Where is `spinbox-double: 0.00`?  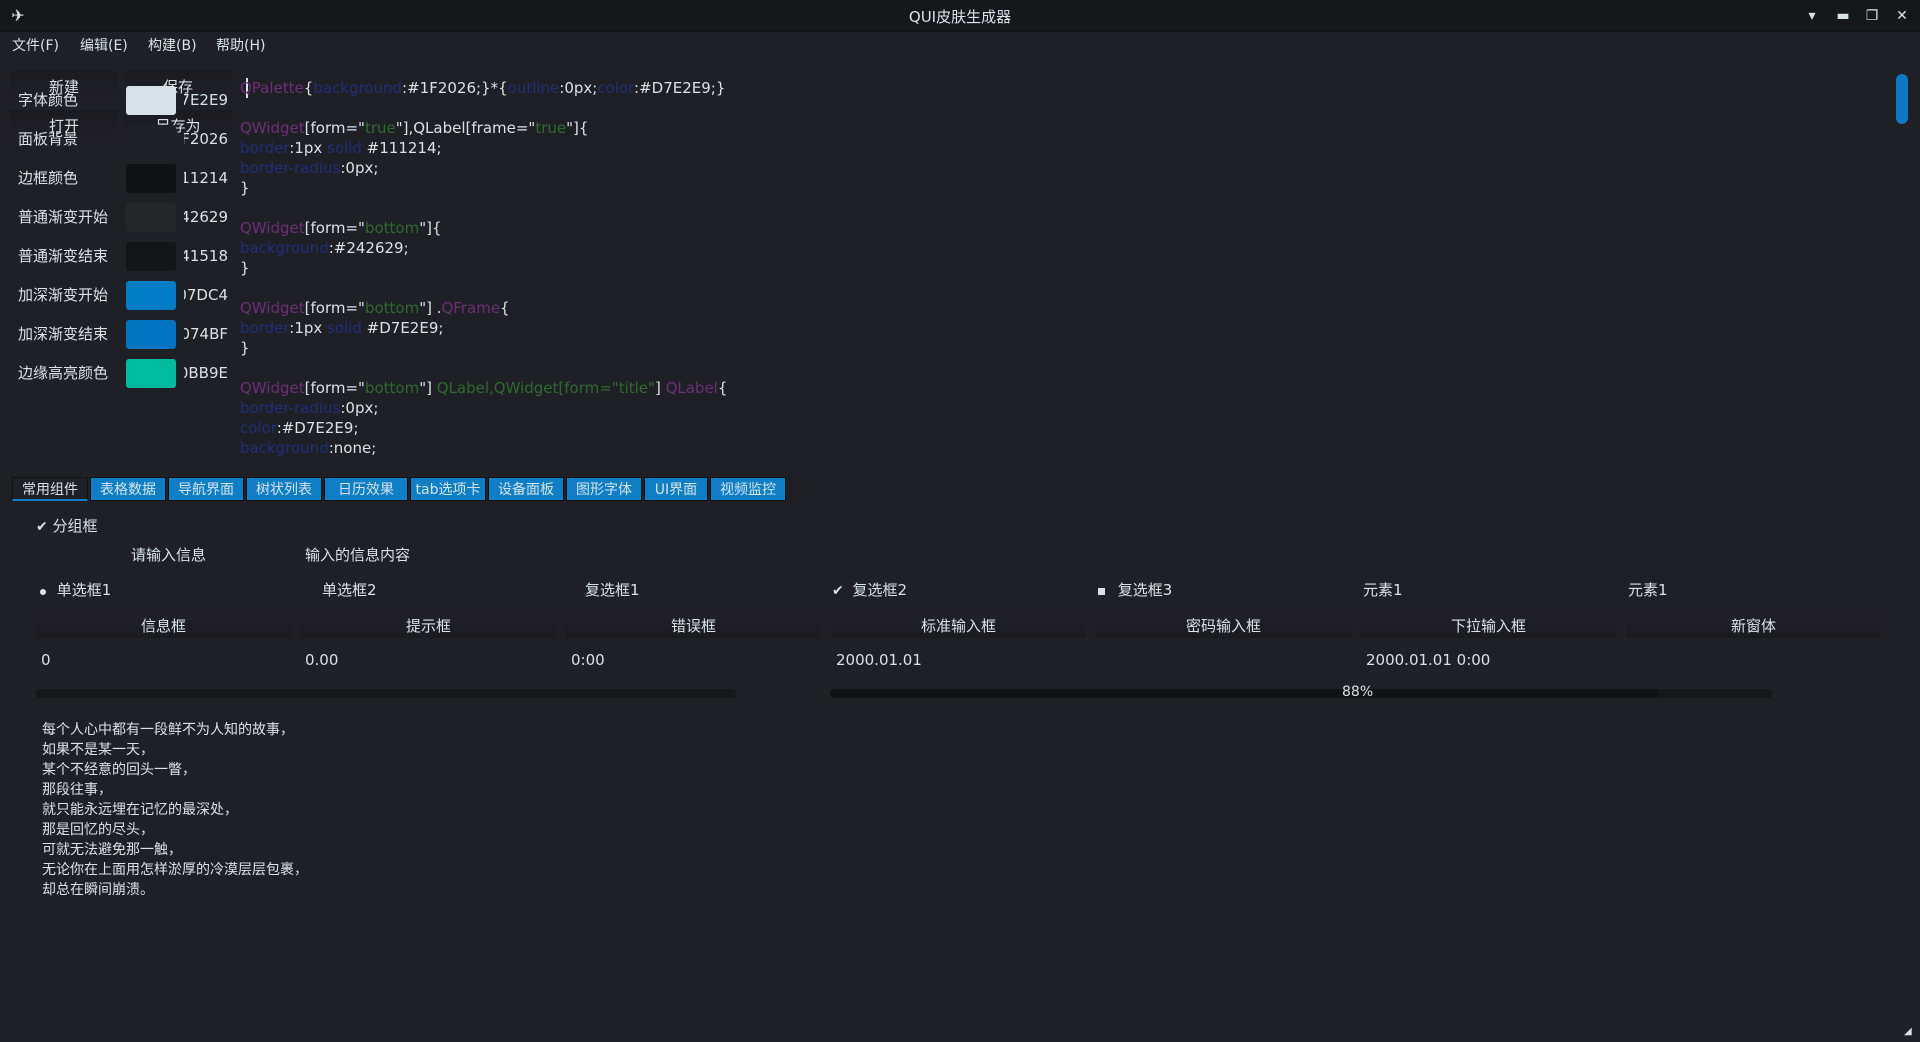
spinbox-double: 0.00 is located at coordinates (321, 660).